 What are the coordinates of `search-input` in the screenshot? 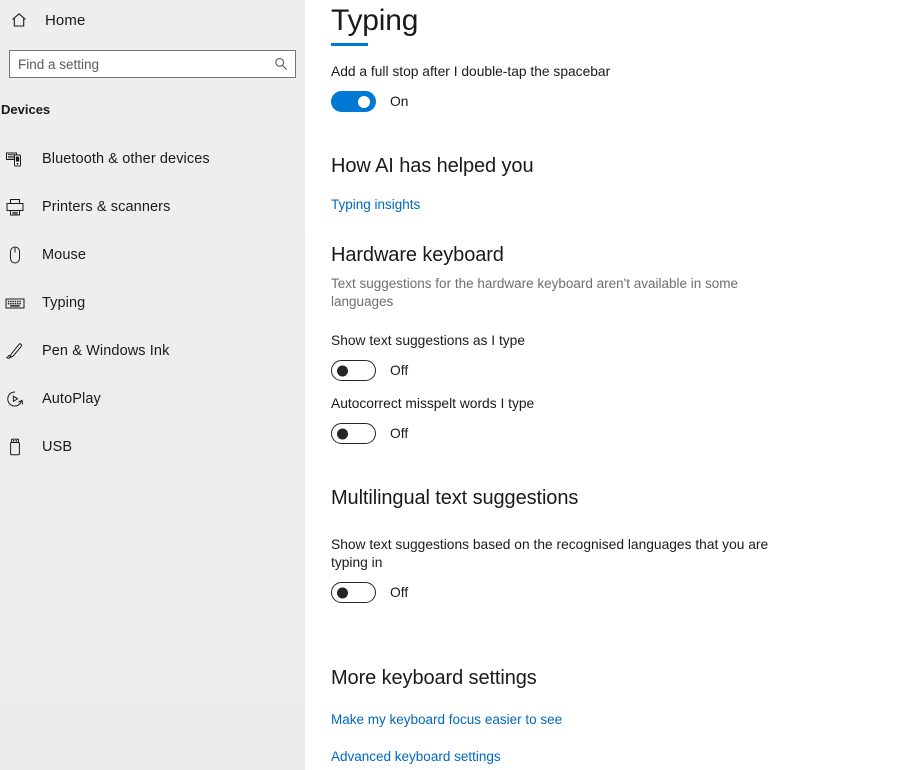 It's located at (152, 64).